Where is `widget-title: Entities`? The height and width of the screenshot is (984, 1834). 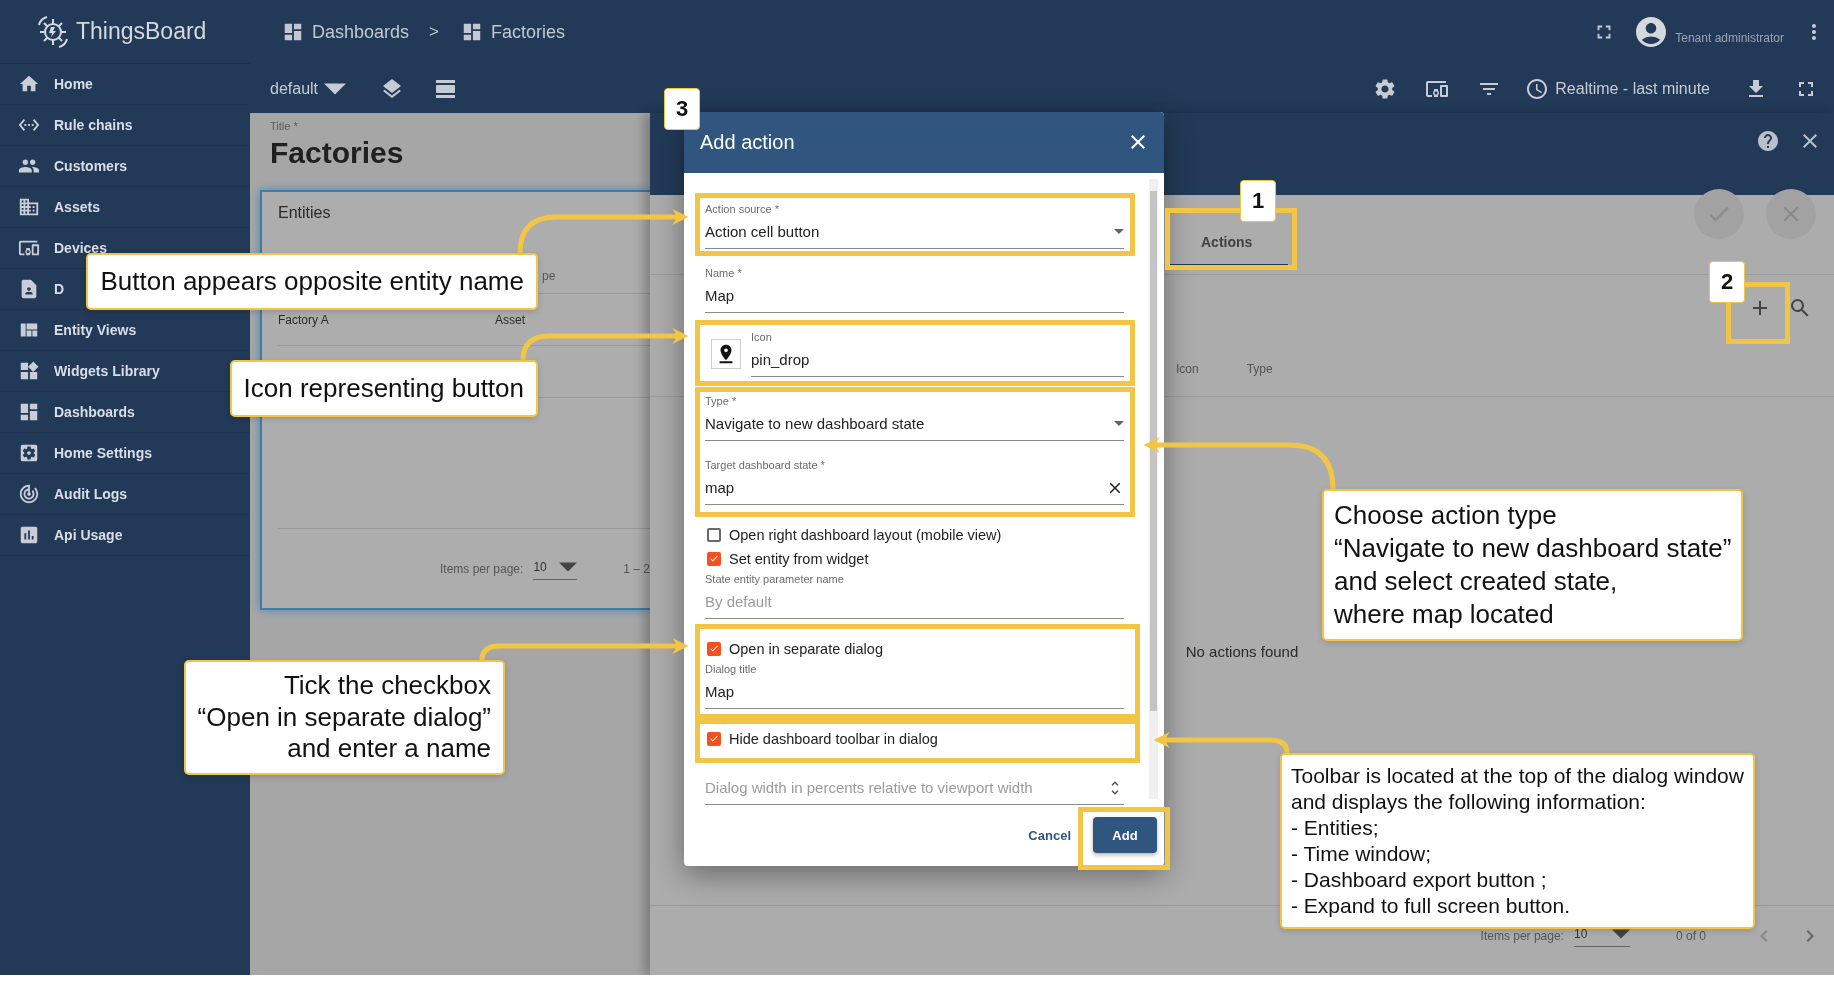 widget-title: Entities is located at coordinates (304, 213).